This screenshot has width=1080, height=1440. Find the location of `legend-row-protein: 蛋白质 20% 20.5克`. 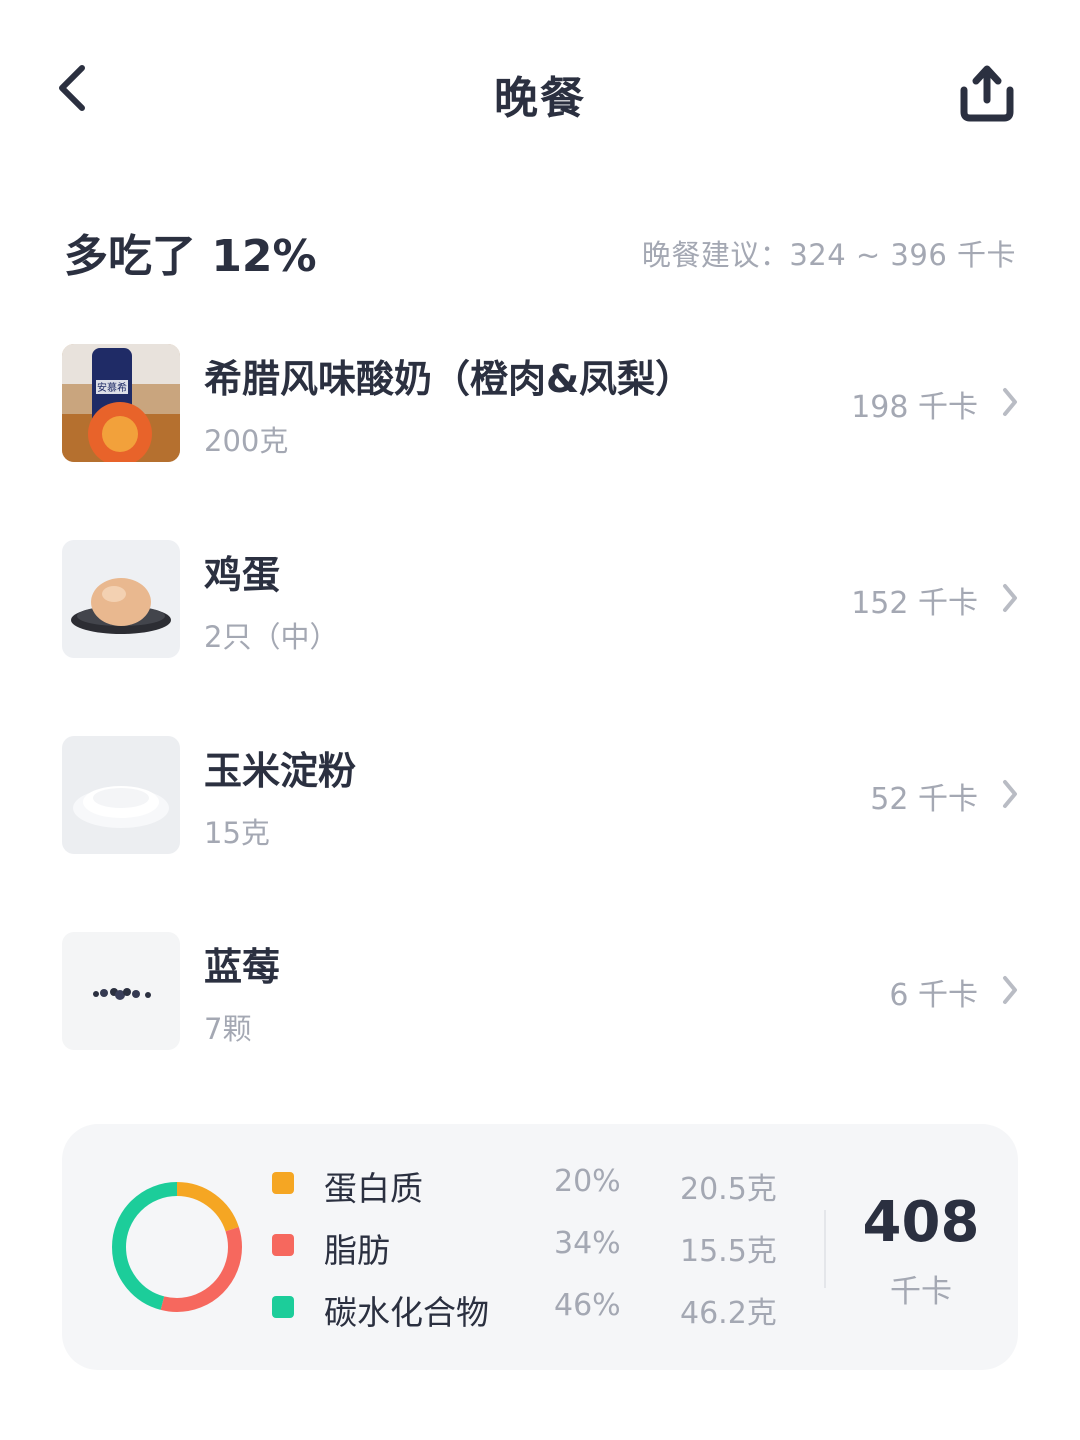

legend-row-protein: 蛋白质 20% 20.5克 is located at coordinates (532, 1185).